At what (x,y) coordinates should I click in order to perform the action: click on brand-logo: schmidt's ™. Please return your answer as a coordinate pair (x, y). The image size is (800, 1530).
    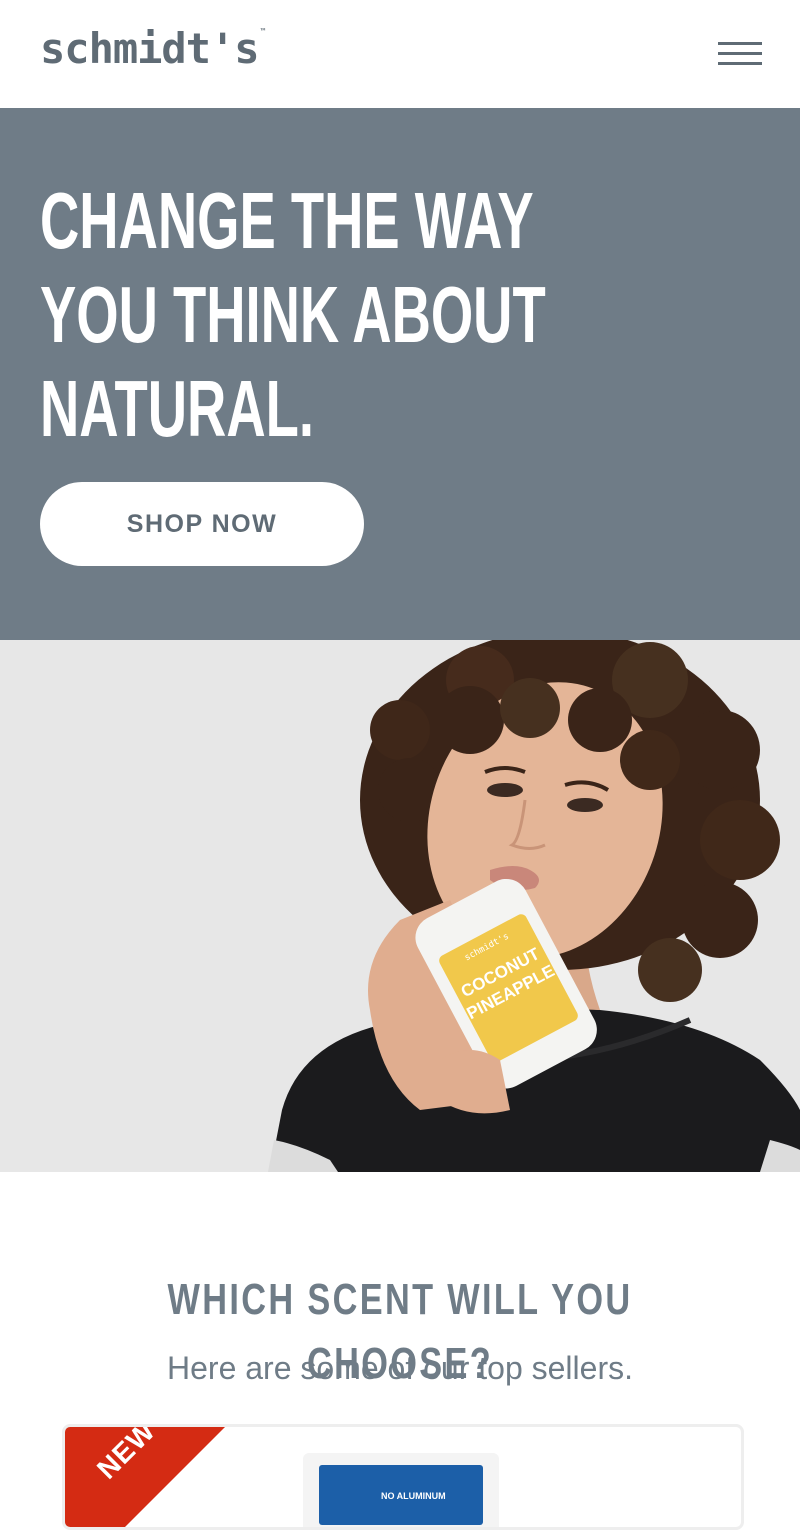
    Looking at the image, I should click on (152, 49).